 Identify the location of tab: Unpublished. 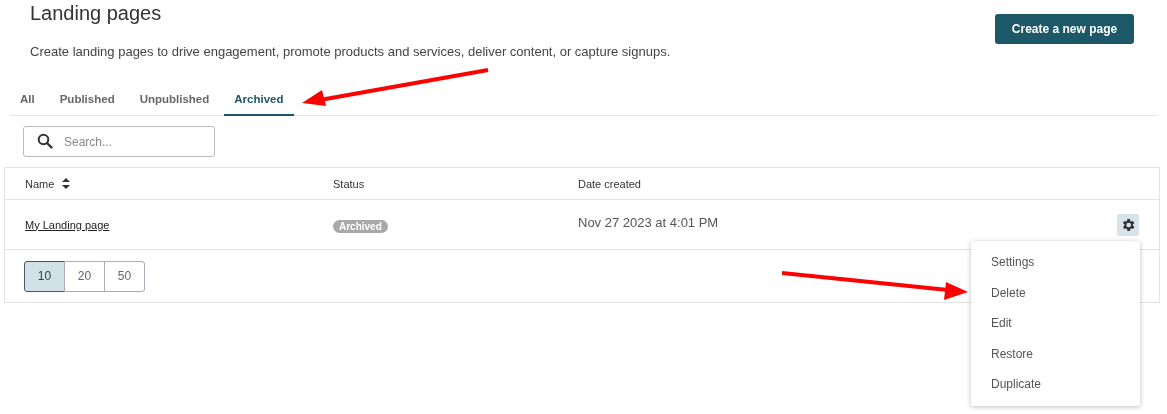
(174, 99).